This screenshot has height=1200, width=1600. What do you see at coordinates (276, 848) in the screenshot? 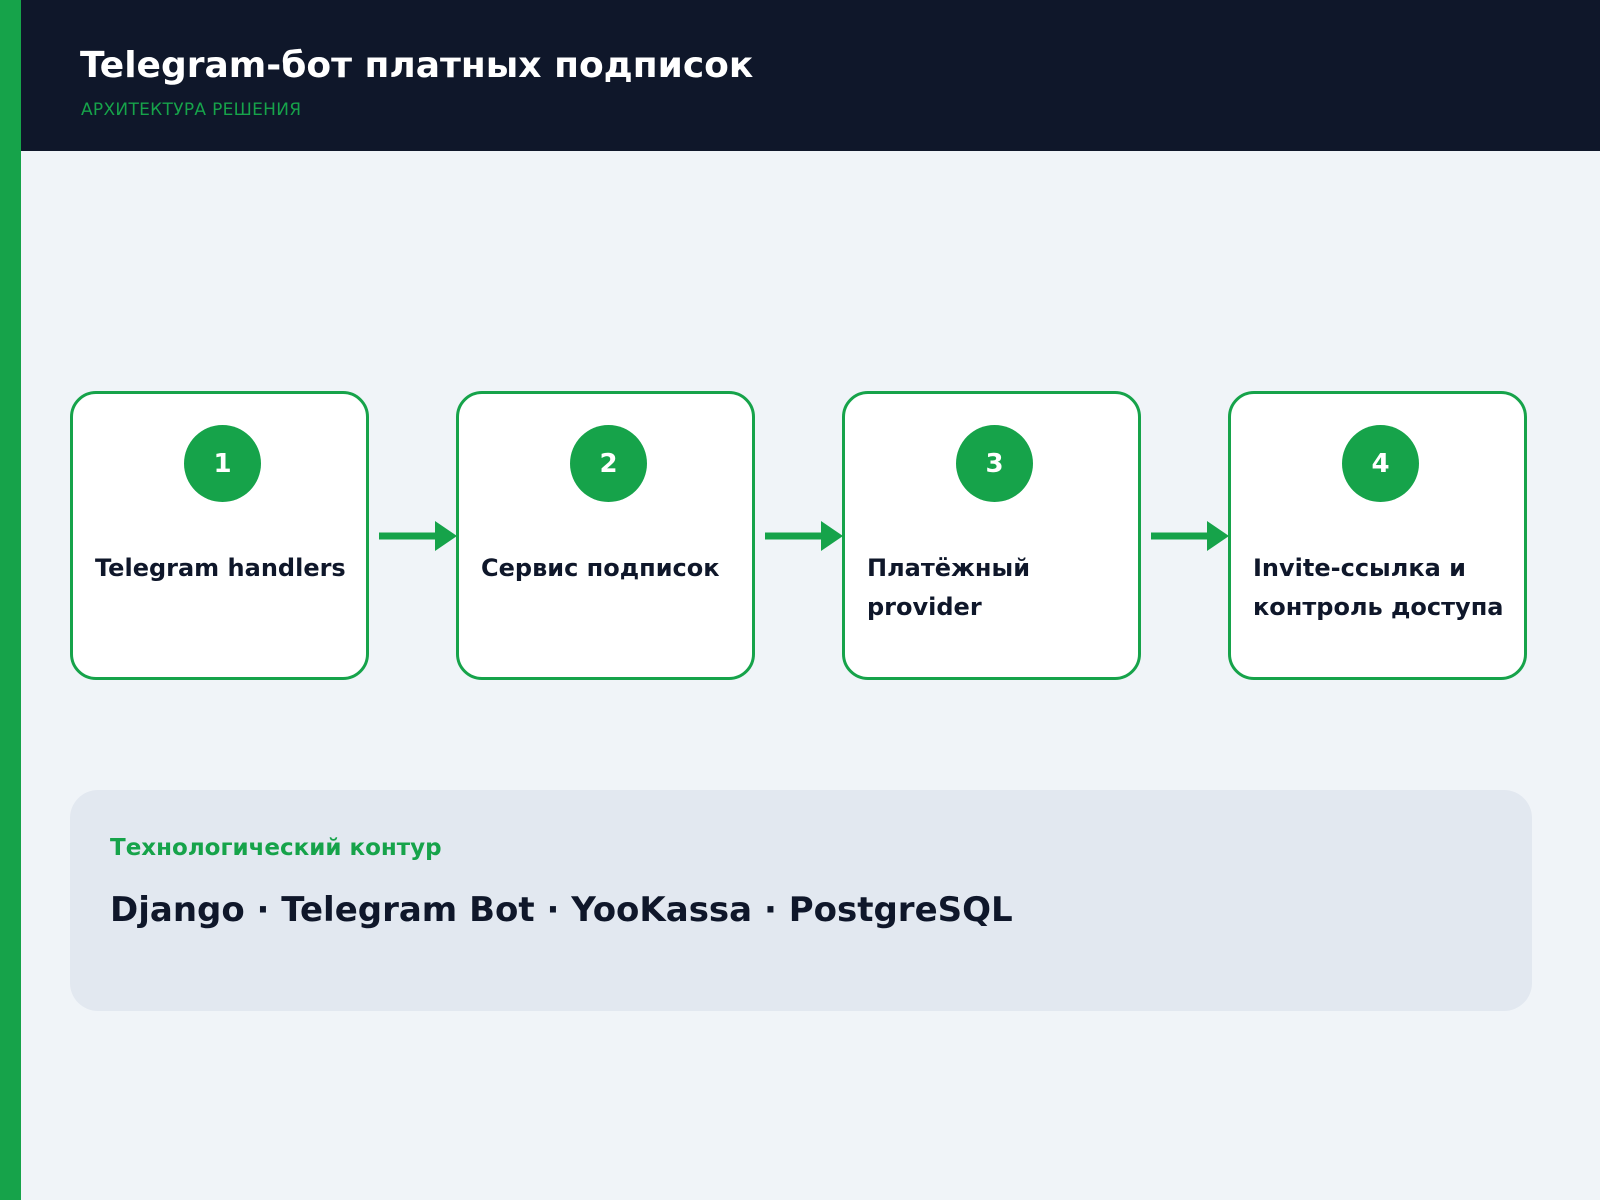
I see `tech-stack-heading: Технологический контур` at bounding box center [276, 848].